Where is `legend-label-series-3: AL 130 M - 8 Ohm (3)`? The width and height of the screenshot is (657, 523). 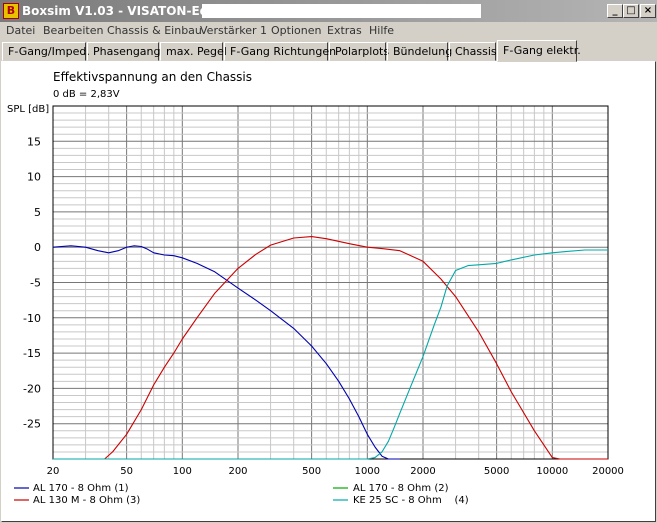
legend-label-series-3: AL 130 M - 8 Ohm (3) is located at coordinates (86, 500).